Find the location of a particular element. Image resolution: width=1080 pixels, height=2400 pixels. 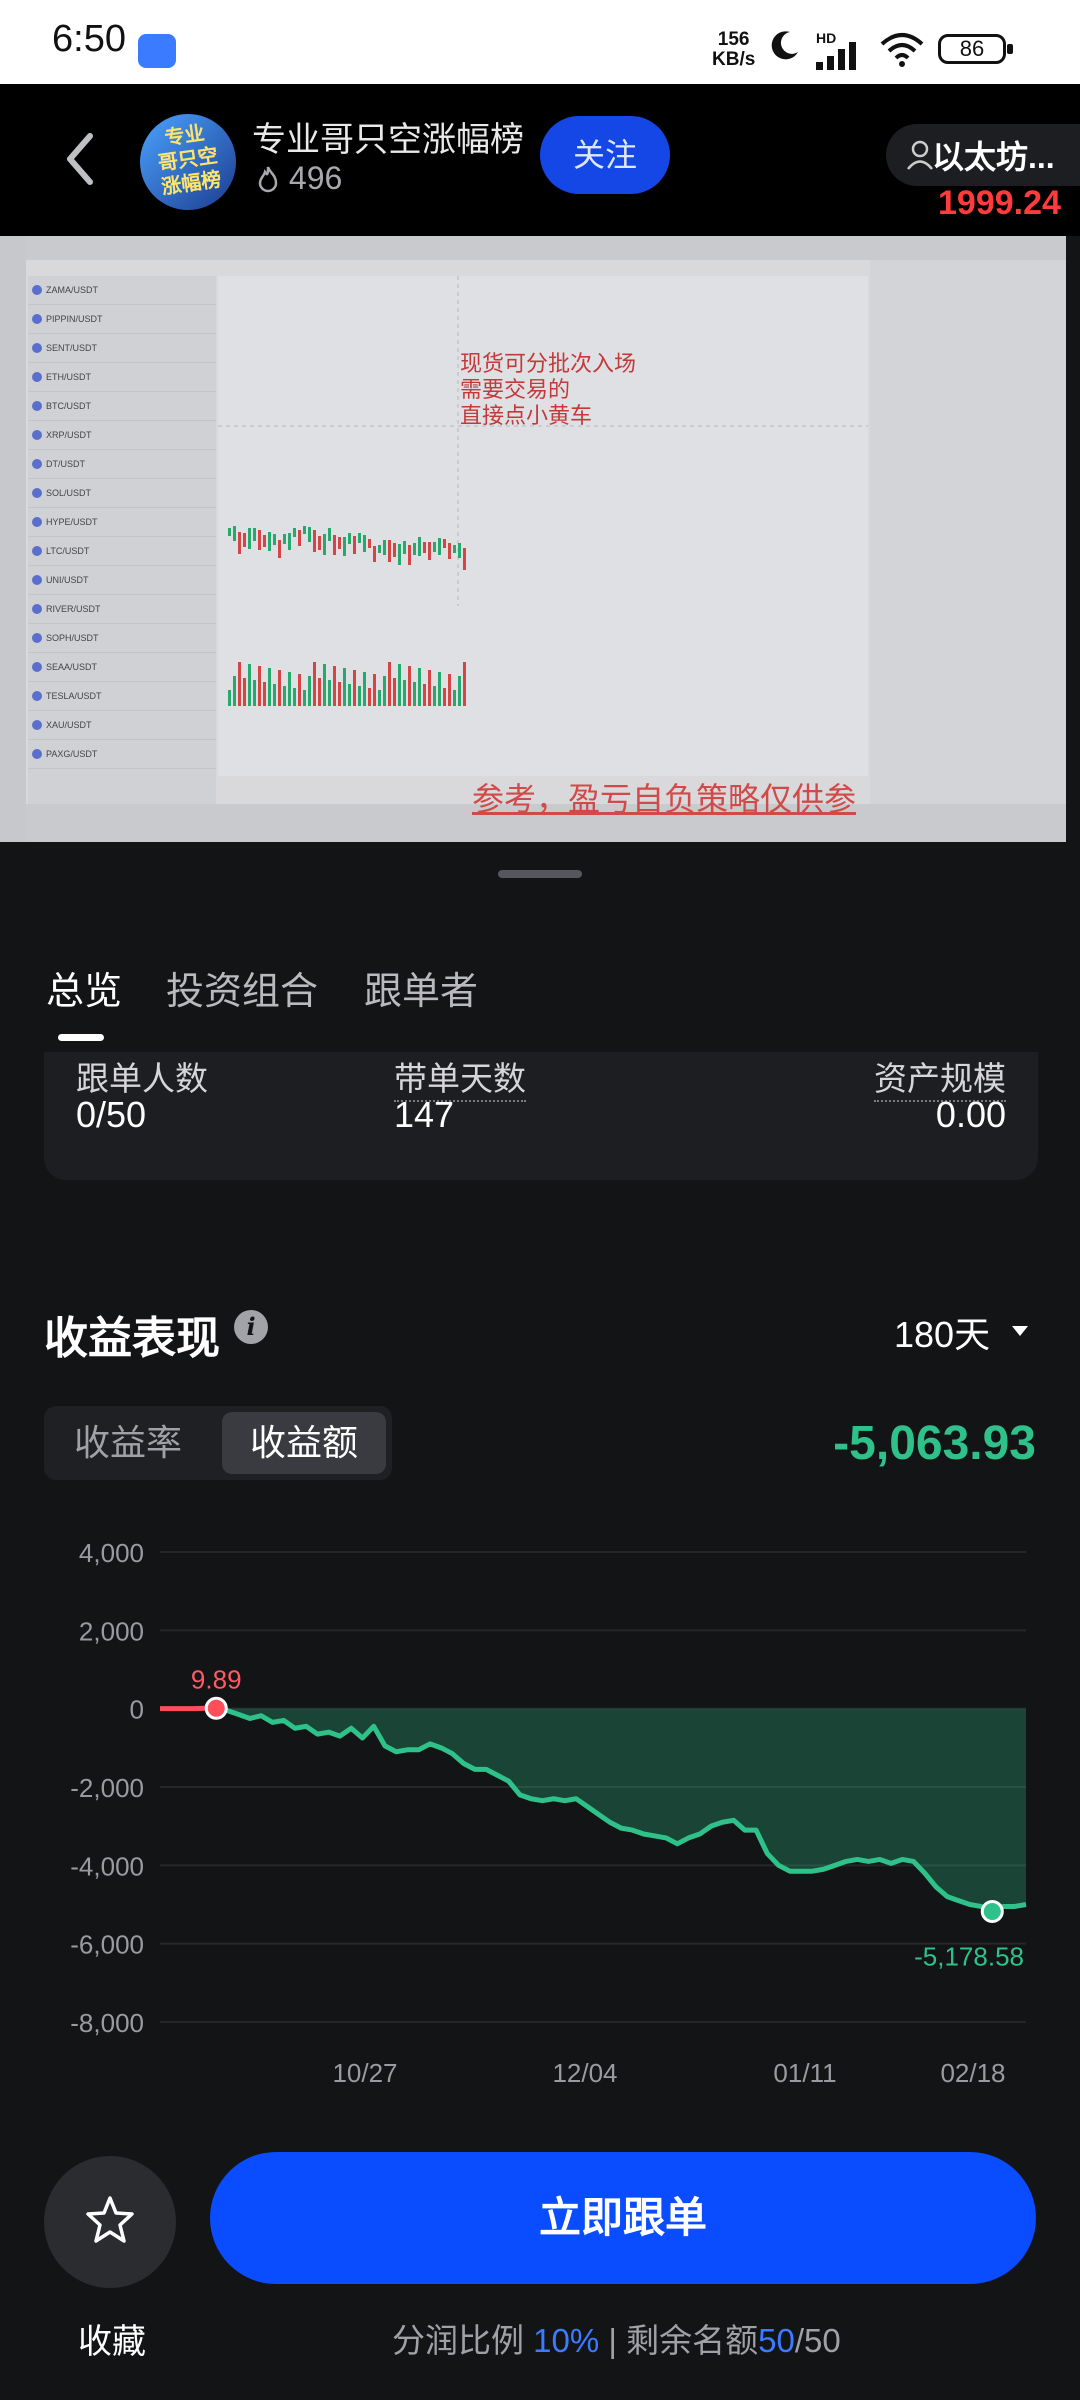

tab-followers: 跟单者 is located at coordinates (421, 987).